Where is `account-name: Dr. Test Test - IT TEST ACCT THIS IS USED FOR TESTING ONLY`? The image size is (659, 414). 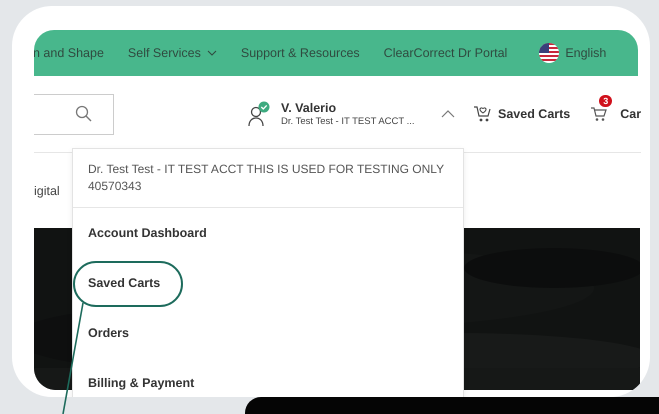
account-name: Dr. Test Test - IT TEST ACCT THIS IS USED FOR TESTING ONLY is located at coordinates (267, 169).